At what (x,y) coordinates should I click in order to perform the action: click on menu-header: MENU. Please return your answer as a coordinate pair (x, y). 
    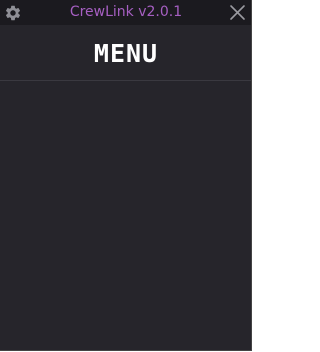
    Looking at the image, I should click on (125, 53).